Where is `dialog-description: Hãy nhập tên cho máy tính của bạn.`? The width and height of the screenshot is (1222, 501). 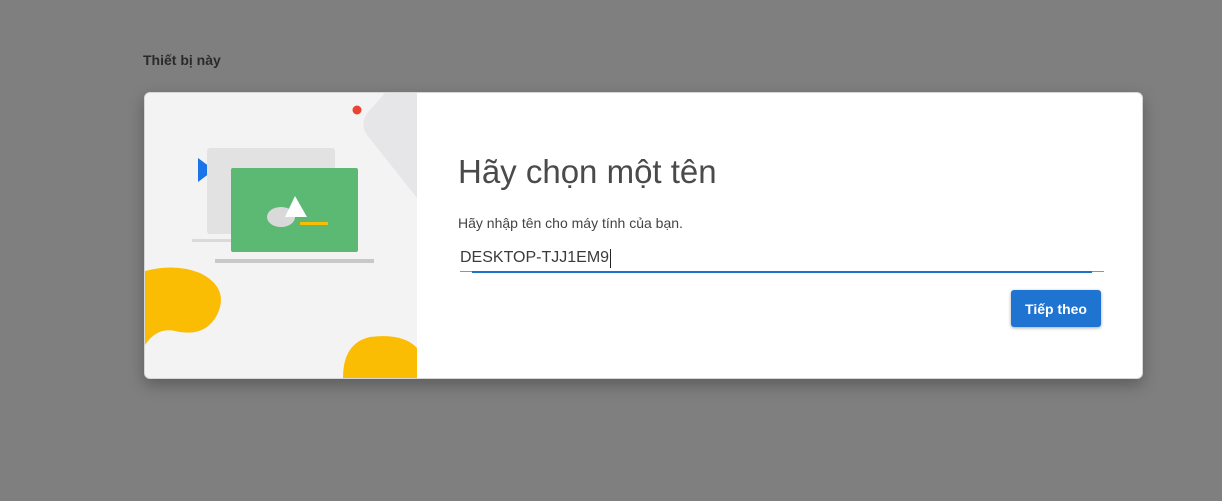 dialog-description: Hãy nhập tên cho máy tính của bạn. is located at coordinates (570, 223).